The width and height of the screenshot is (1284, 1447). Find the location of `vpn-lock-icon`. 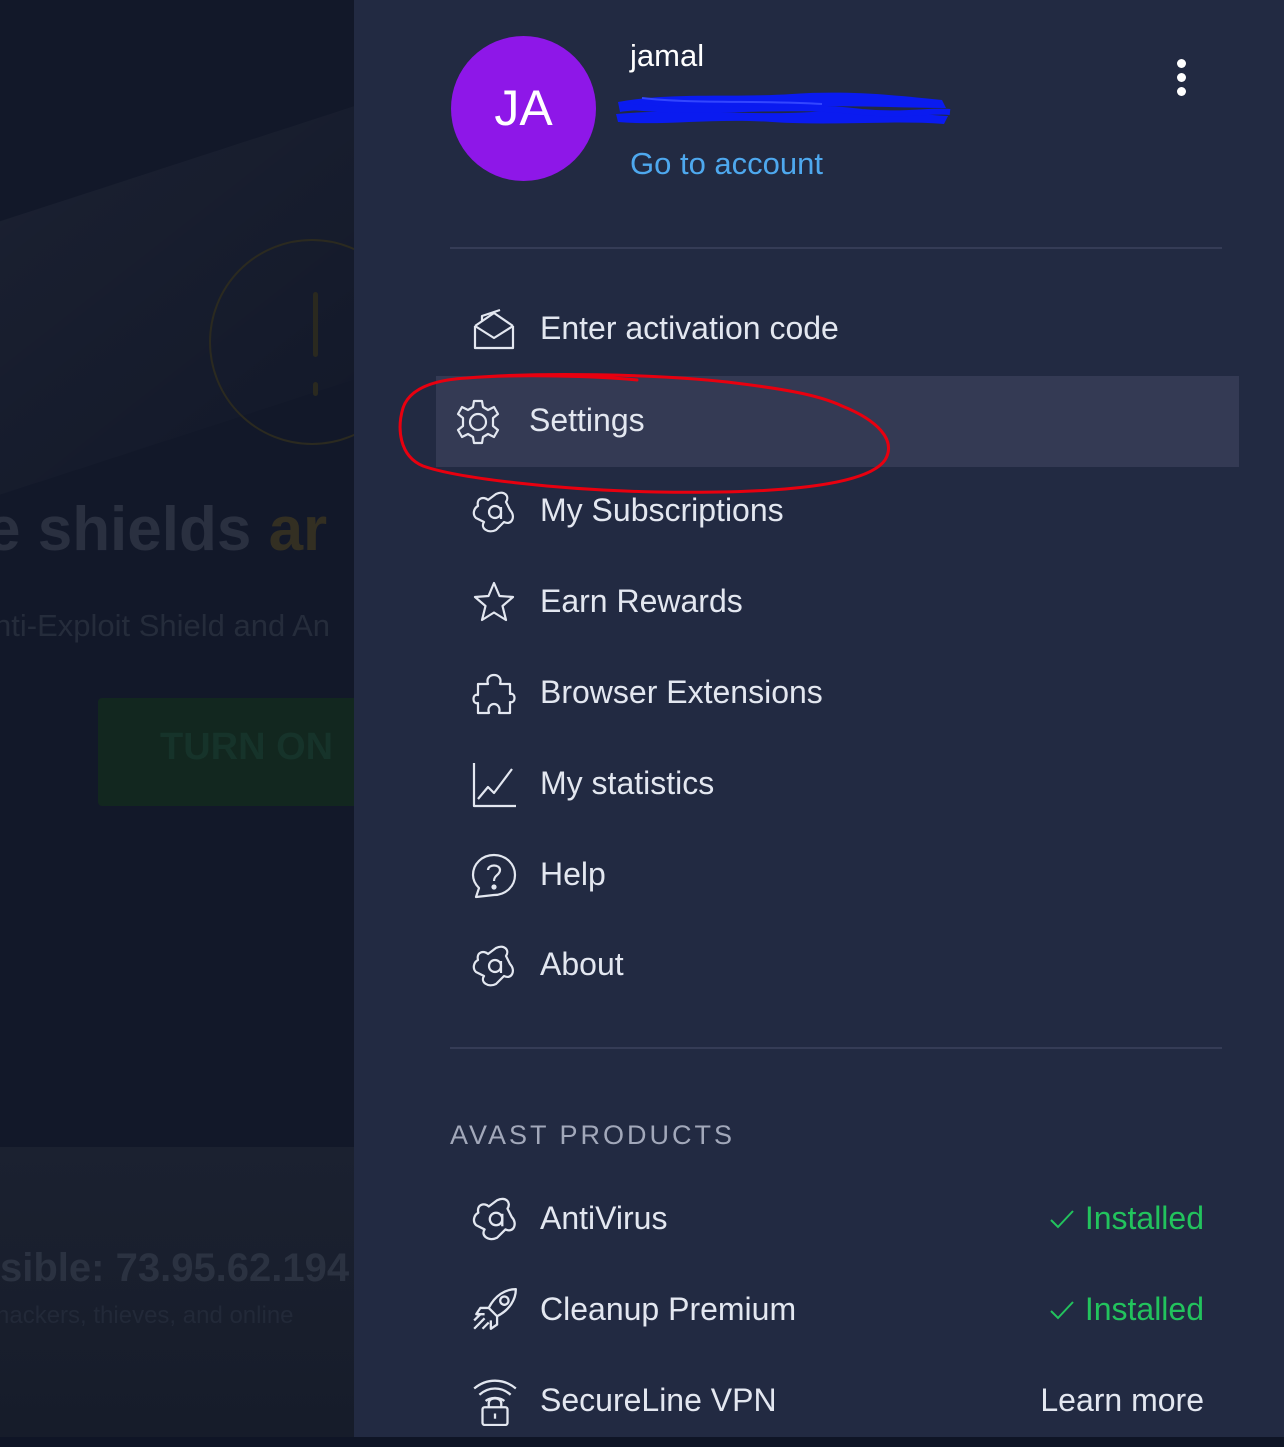

vpn-lock-icon is located at coordinates (495, 1402).